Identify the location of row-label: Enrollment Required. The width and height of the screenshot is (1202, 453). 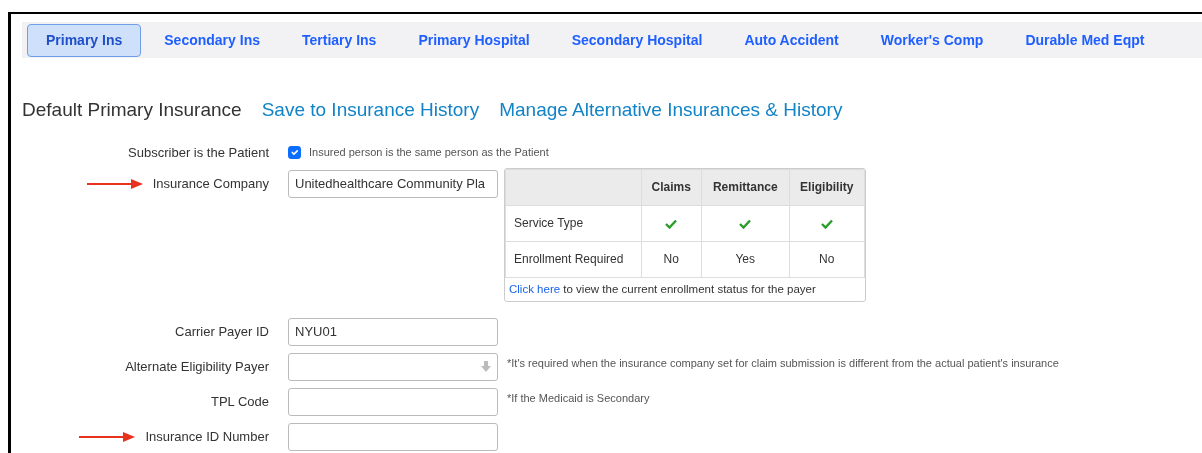
(573, 259).